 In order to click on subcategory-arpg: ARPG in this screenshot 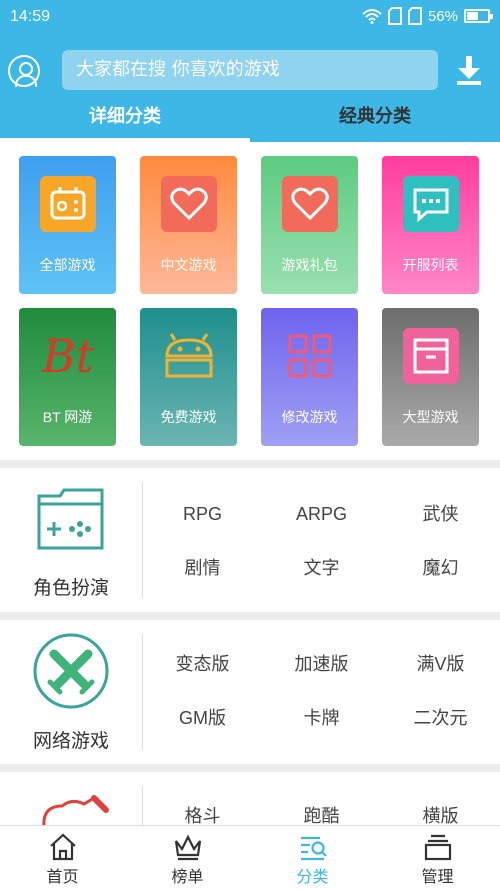, I will do `click(321, 514)`.